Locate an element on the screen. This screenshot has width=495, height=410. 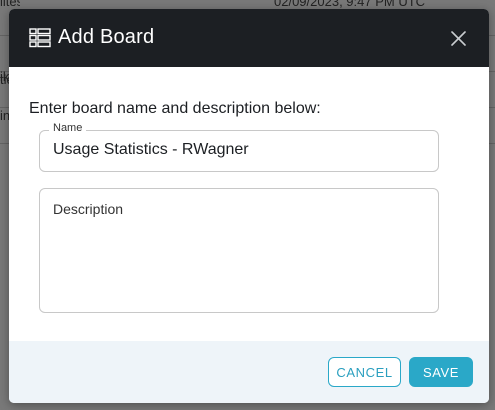
dialog-footer: CANCEL SAVE is located at coordinates (249, 372).